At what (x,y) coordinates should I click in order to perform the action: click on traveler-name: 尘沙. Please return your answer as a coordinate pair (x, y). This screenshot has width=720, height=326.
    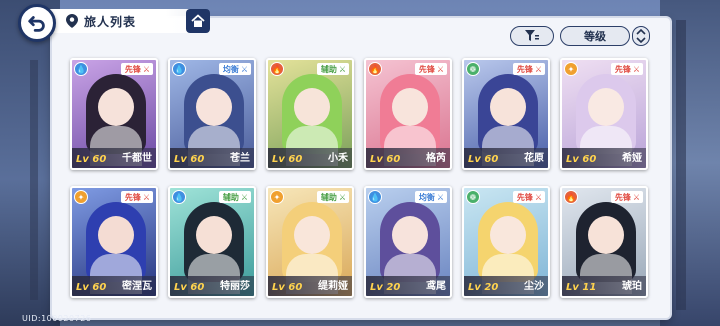
    Looking at the image, I should click on (534, 286).